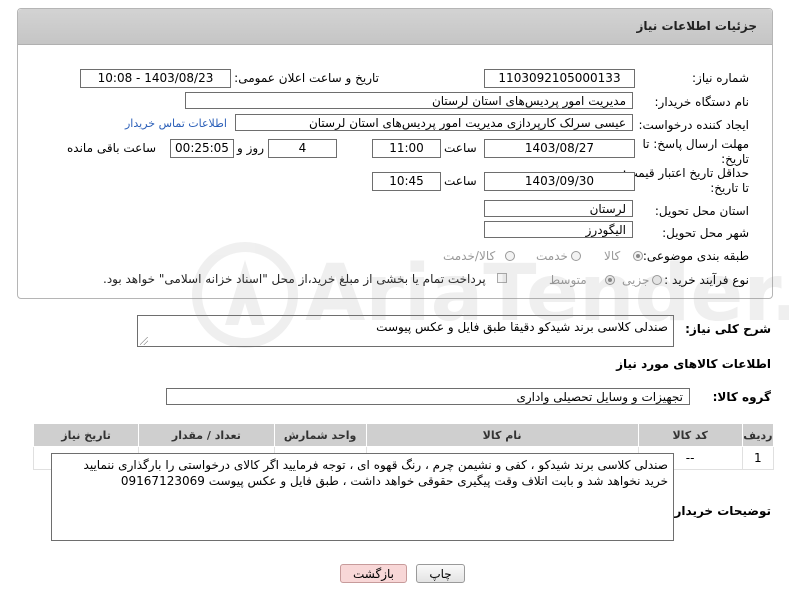 The width and height of the screenshot is (789, 598). What do you see at coordinates (440, 573) in the screenshot?
I see `print-button: چاپ` at bounding box center [440, 573].